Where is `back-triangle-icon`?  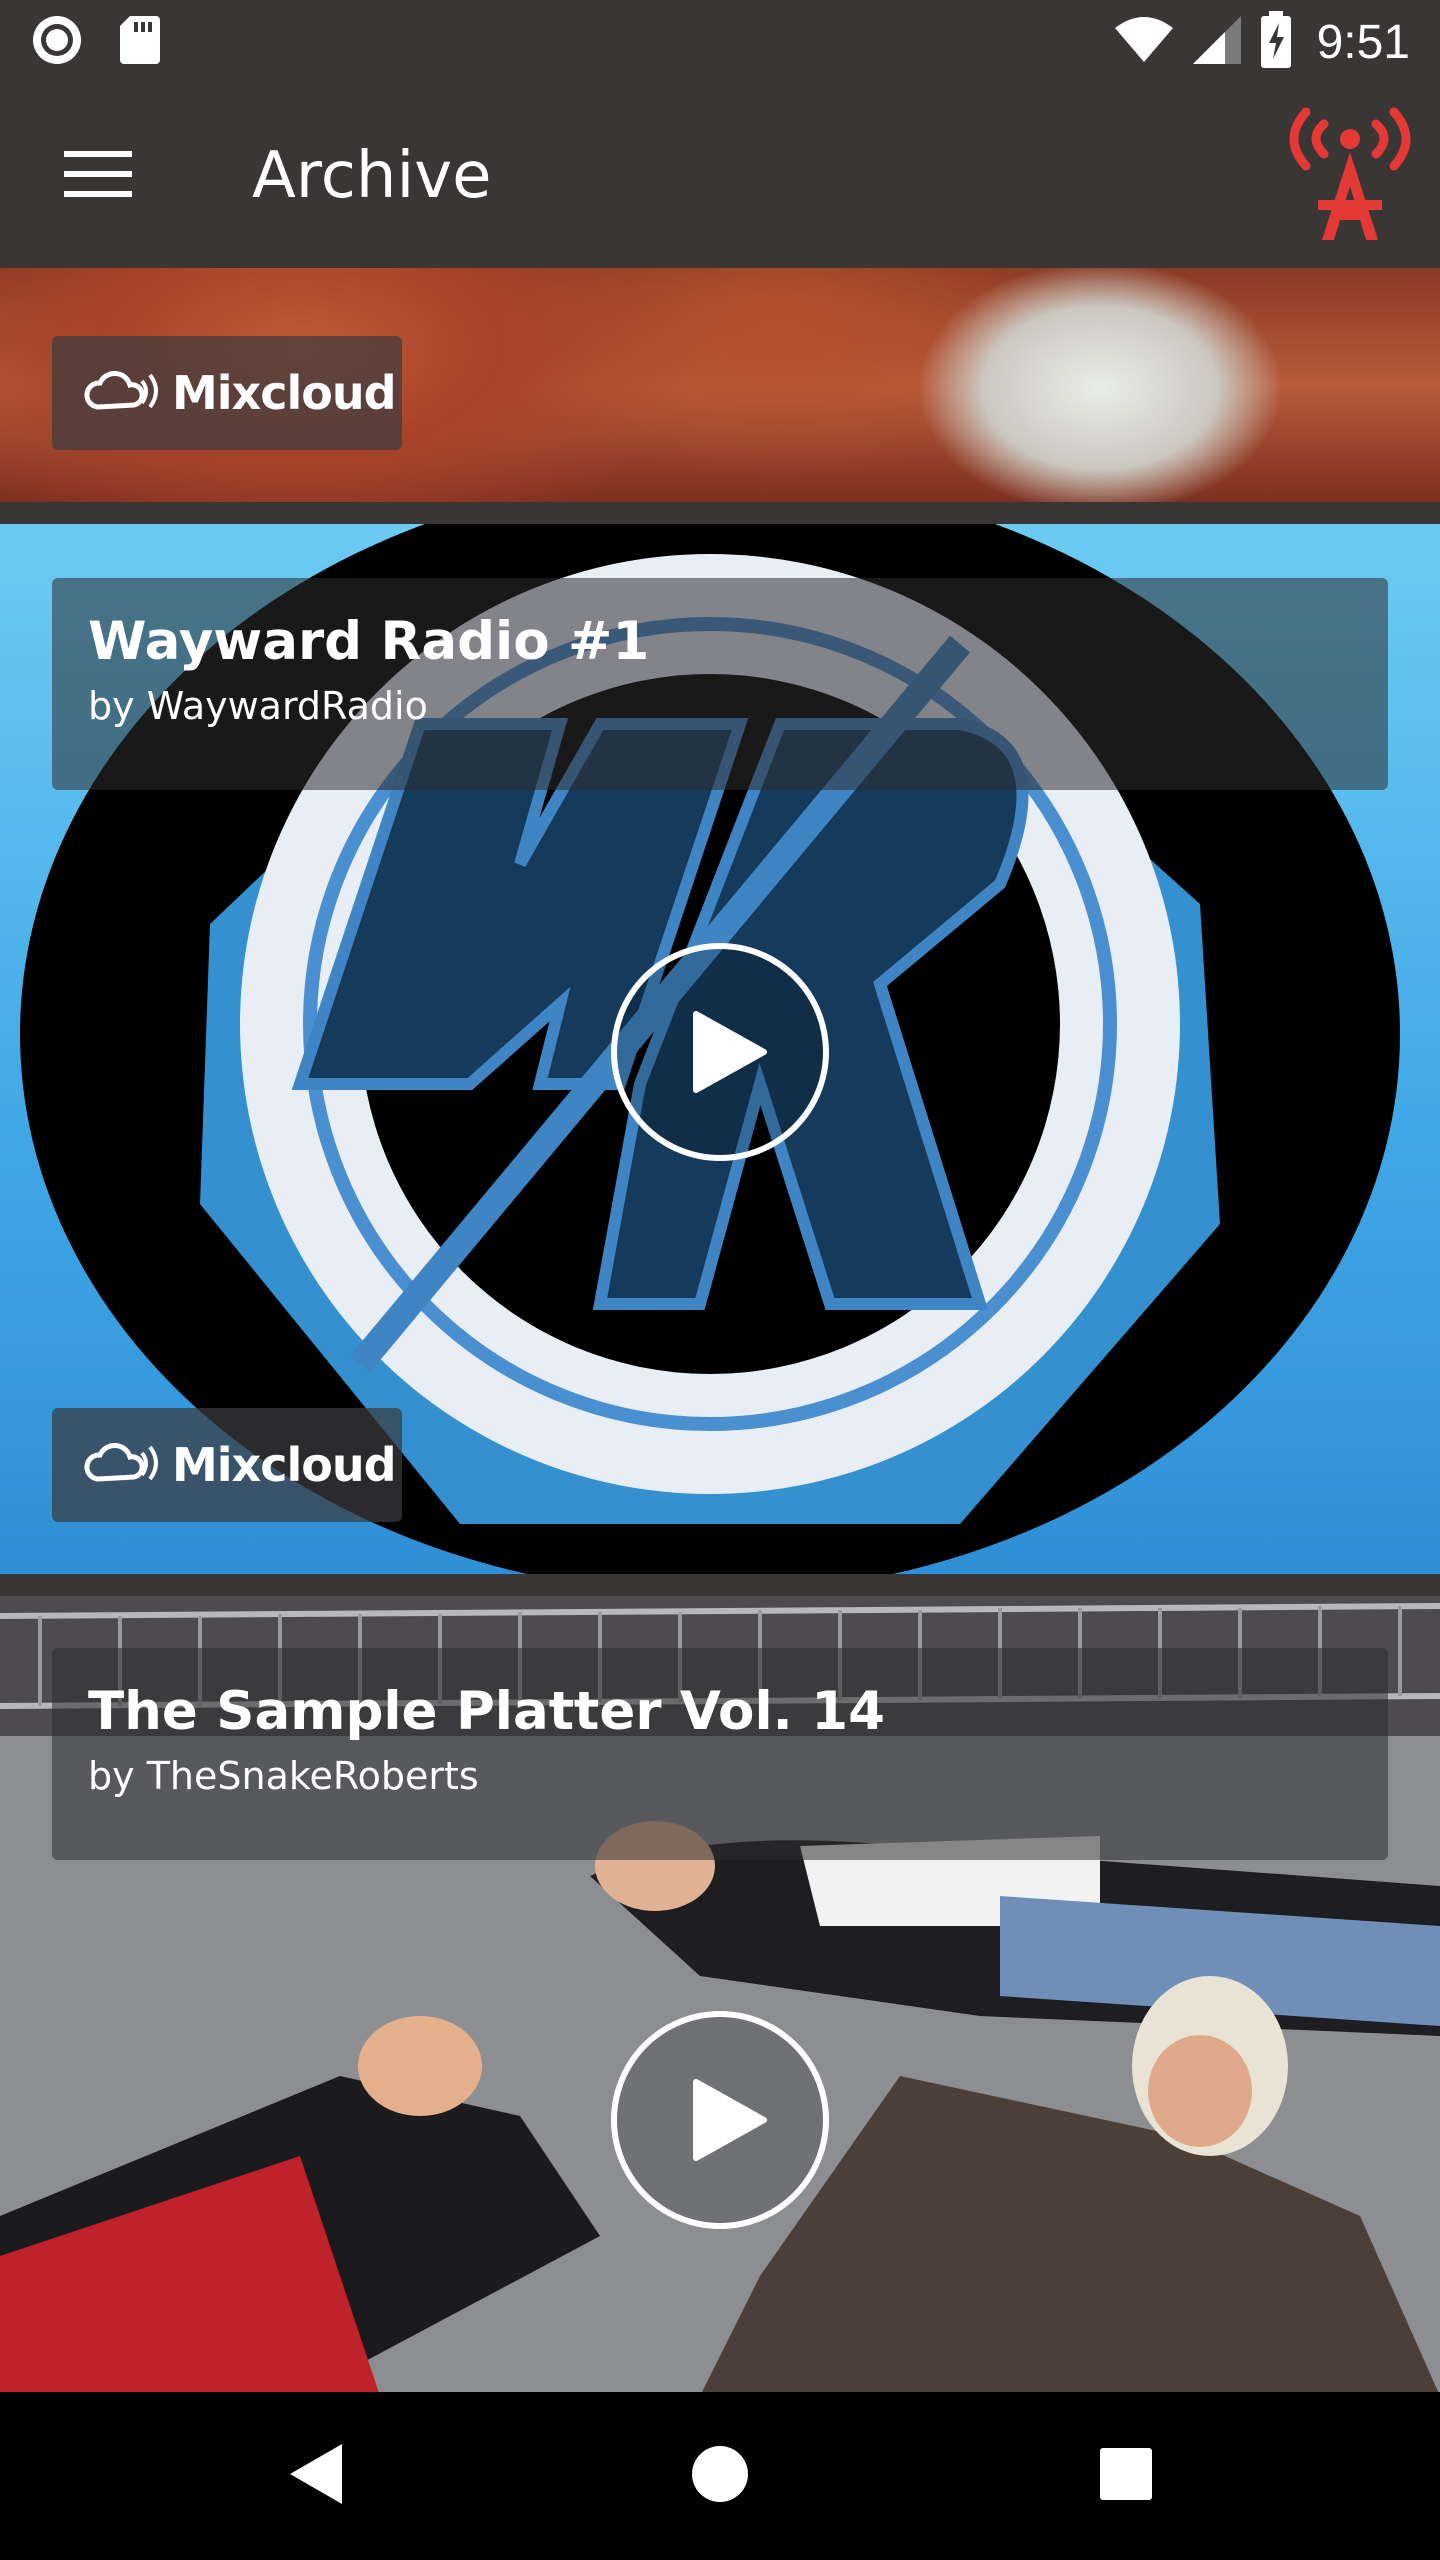
back-triangle-icon is located at coordinates (316, 2476).